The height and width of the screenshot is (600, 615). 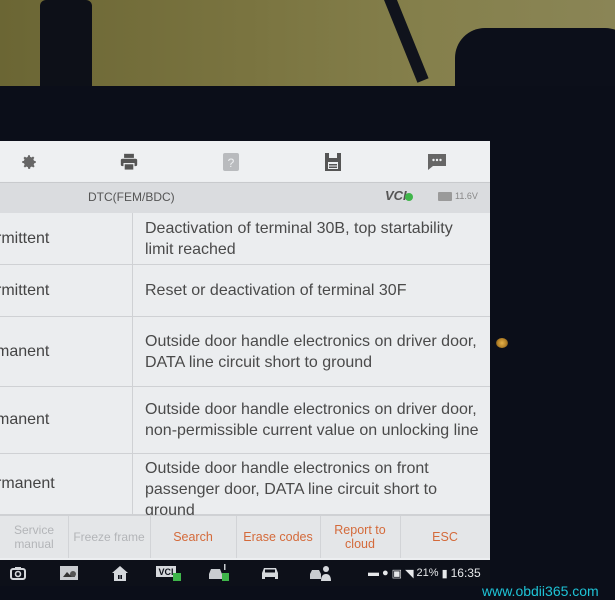 I want to click on printer-icon, so click(x=129, y=162).